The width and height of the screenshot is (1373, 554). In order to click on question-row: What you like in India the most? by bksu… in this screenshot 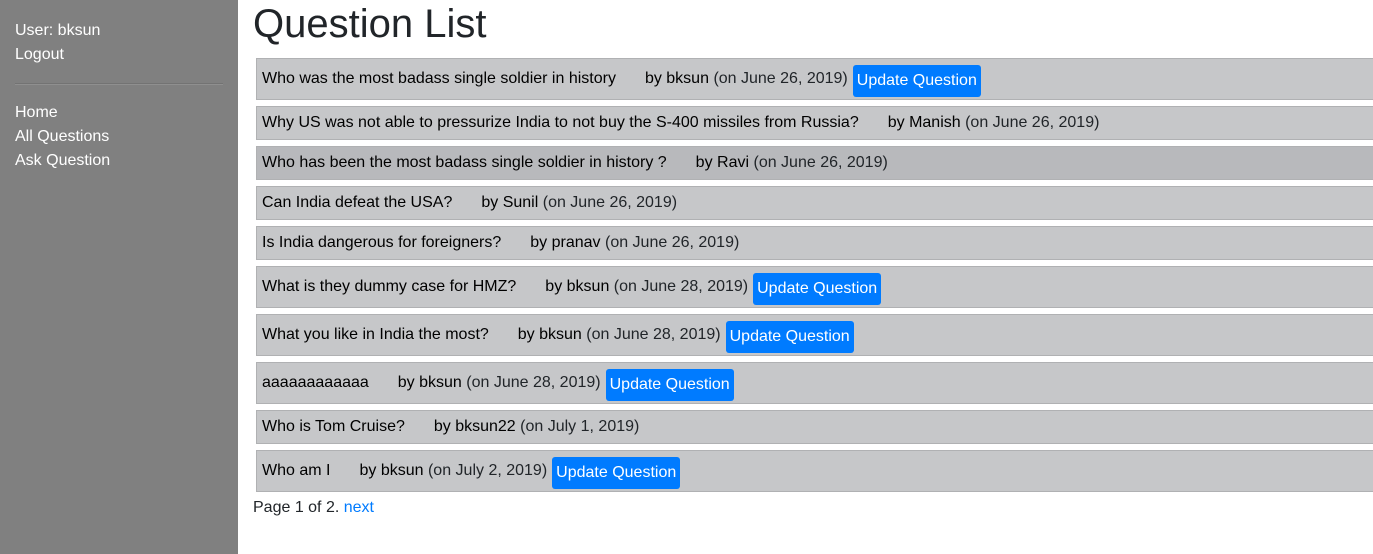, I will do `click(814, 335)`.